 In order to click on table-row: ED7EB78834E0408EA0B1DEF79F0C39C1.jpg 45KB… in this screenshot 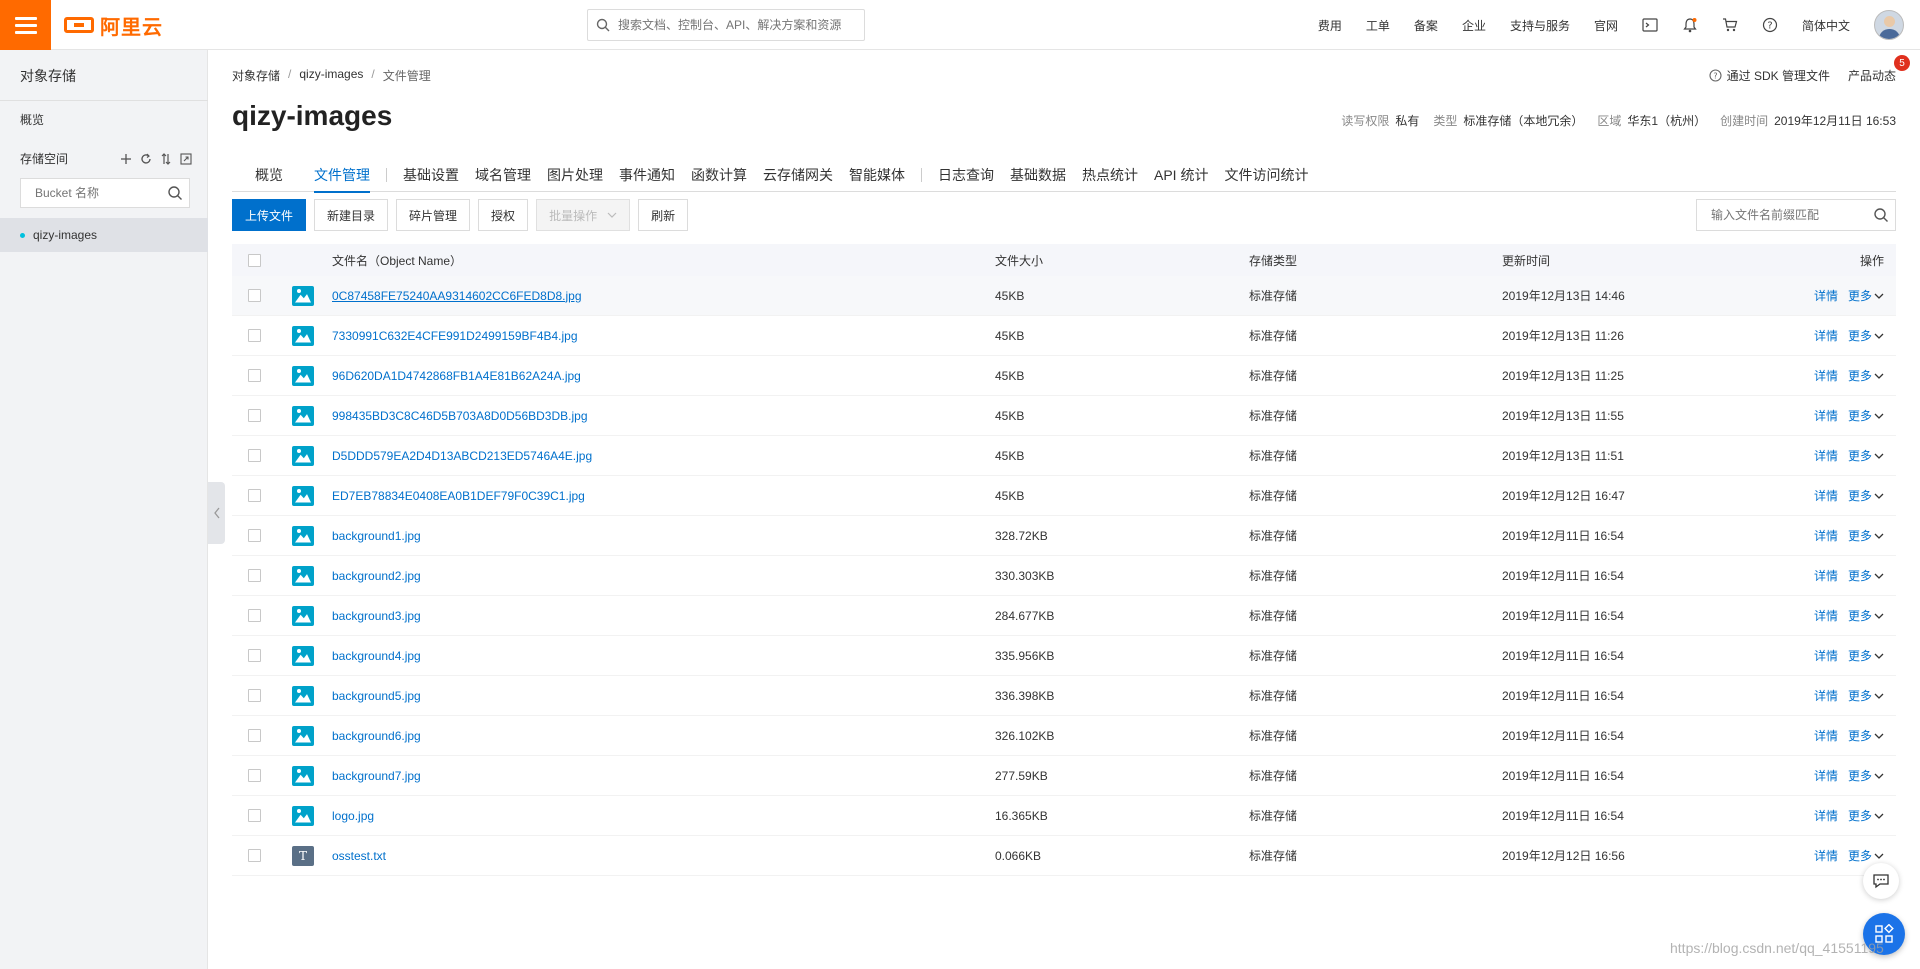, I will do `click(1064, 496)`.